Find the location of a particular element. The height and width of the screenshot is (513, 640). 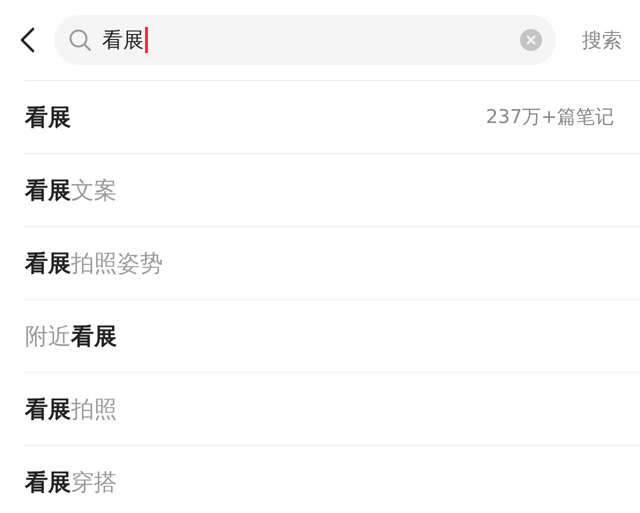

suggestion-item: 看展拍照姿势 is located at coordinates (332, 262).